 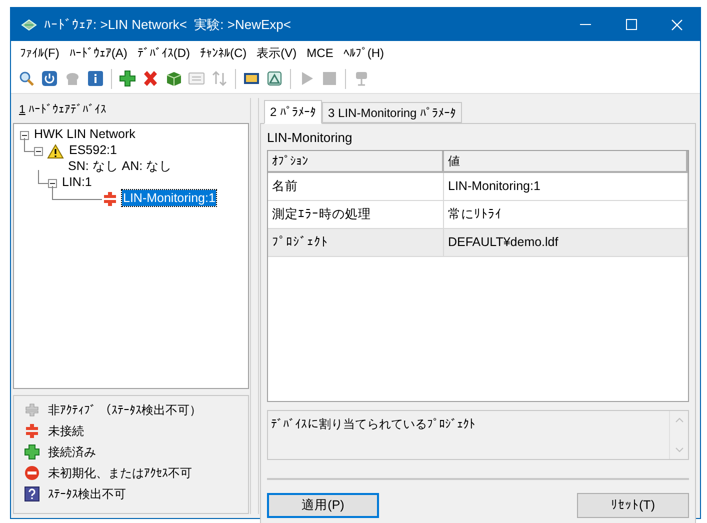 What do you see at coordinates (219, 78) in the screenshot?
I see `arrows-icon` at bounding box center [219, 78].